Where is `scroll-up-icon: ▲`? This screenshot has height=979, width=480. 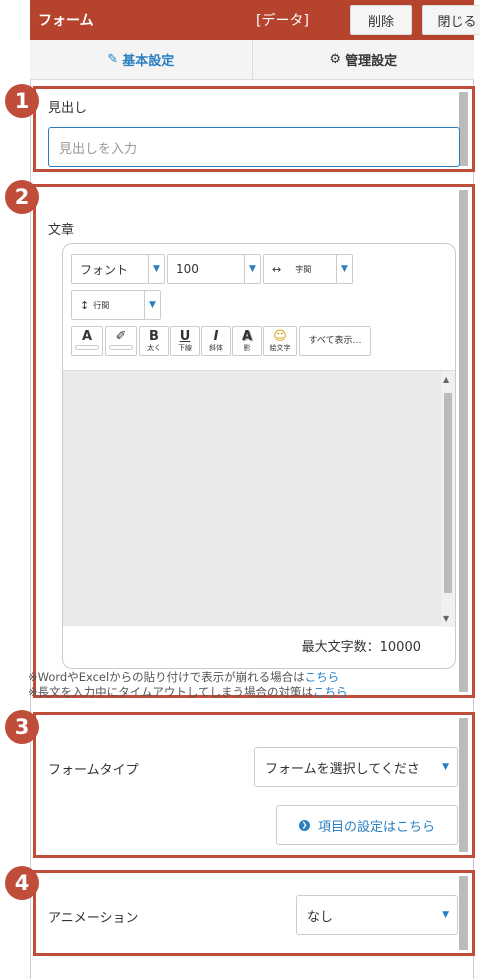 scroll-up-icon: ▲ is located at coordinates (446, 379).